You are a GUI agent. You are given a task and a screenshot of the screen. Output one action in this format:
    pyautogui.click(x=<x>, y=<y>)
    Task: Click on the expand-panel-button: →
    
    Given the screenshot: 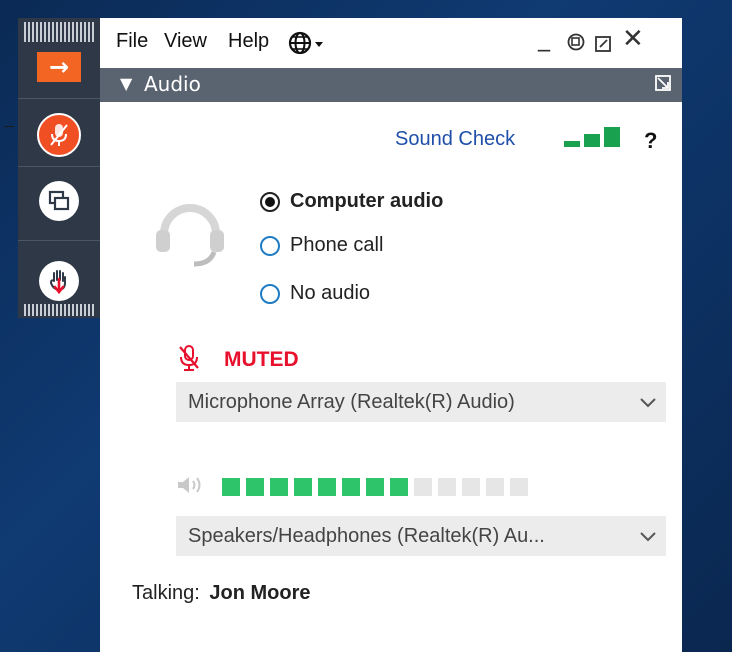 What is the action you would take?
    pyautogui.click(x=59, y=67)
    